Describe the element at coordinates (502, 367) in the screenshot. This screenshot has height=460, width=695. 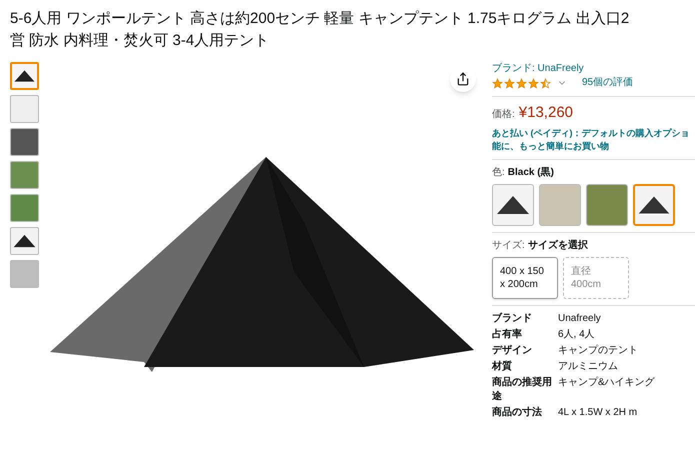
I see `spec-name: 材質` at that location.